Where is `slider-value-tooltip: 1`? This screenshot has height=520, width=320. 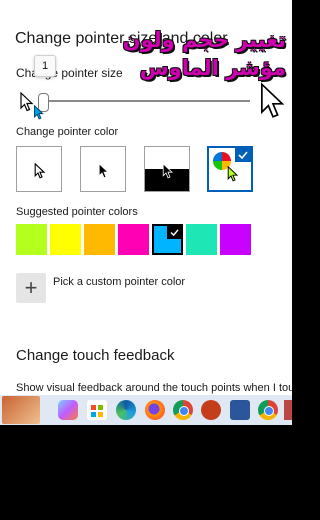
slider-value-tooltip: 1 is located at coordinates (45, 66).